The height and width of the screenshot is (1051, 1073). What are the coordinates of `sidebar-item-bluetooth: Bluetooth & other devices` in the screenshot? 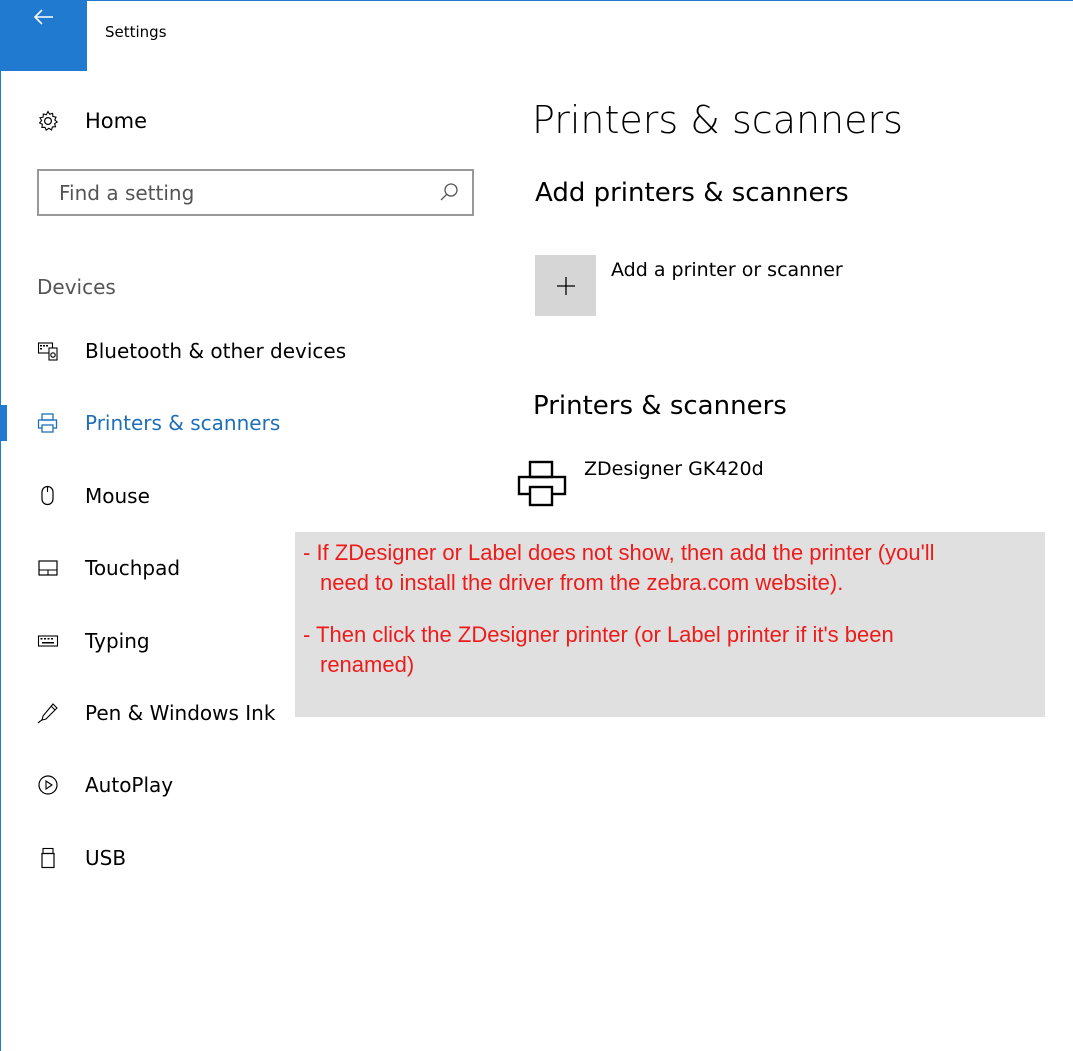 It's located at (211, 351).